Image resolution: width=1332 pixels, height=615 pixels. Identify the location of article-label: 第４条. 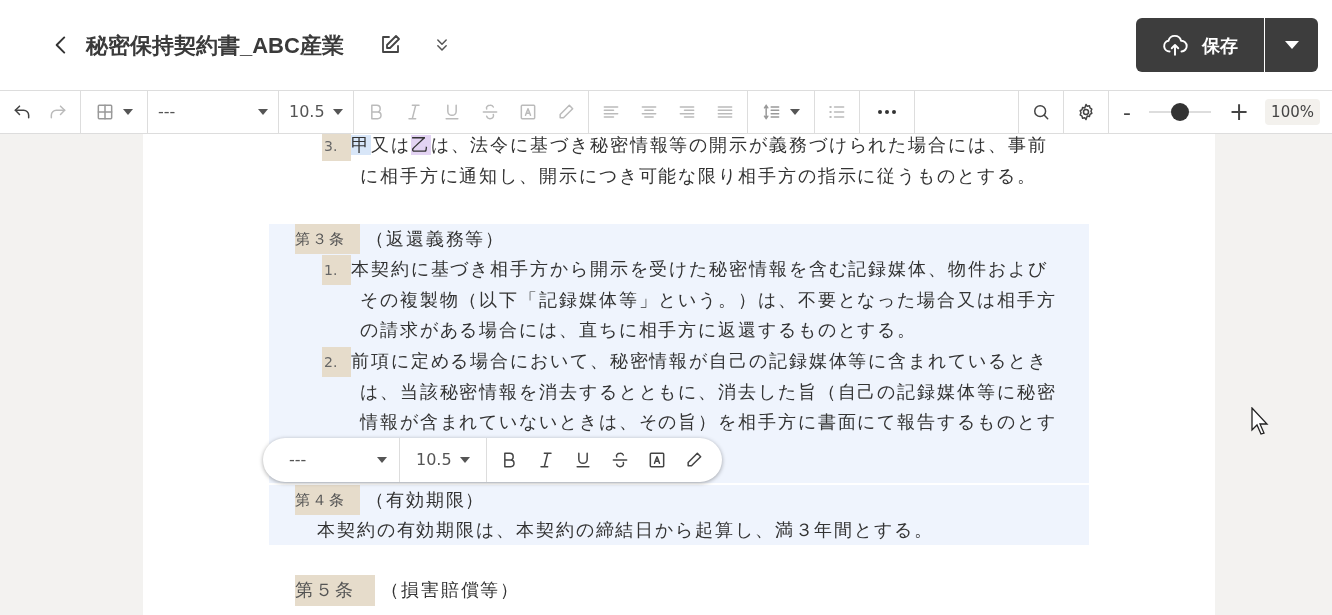
(327, 499).